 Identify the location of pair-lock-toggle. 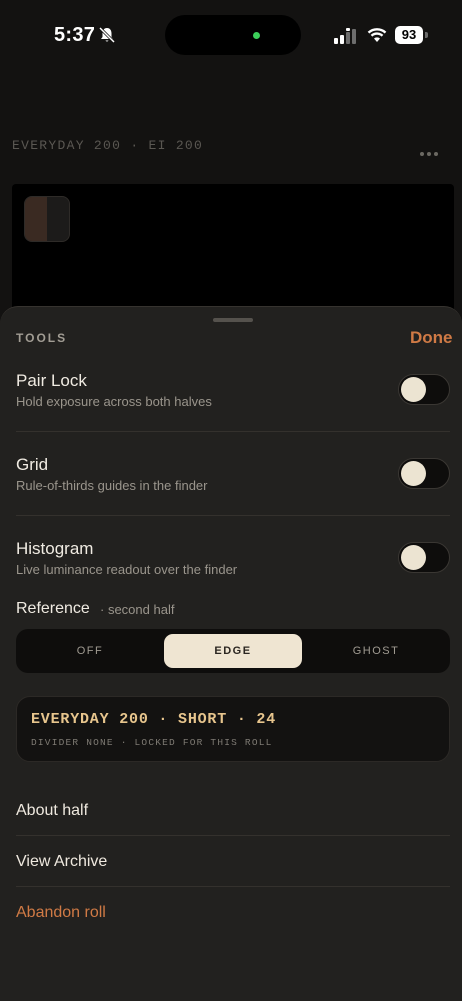
(424, 389).